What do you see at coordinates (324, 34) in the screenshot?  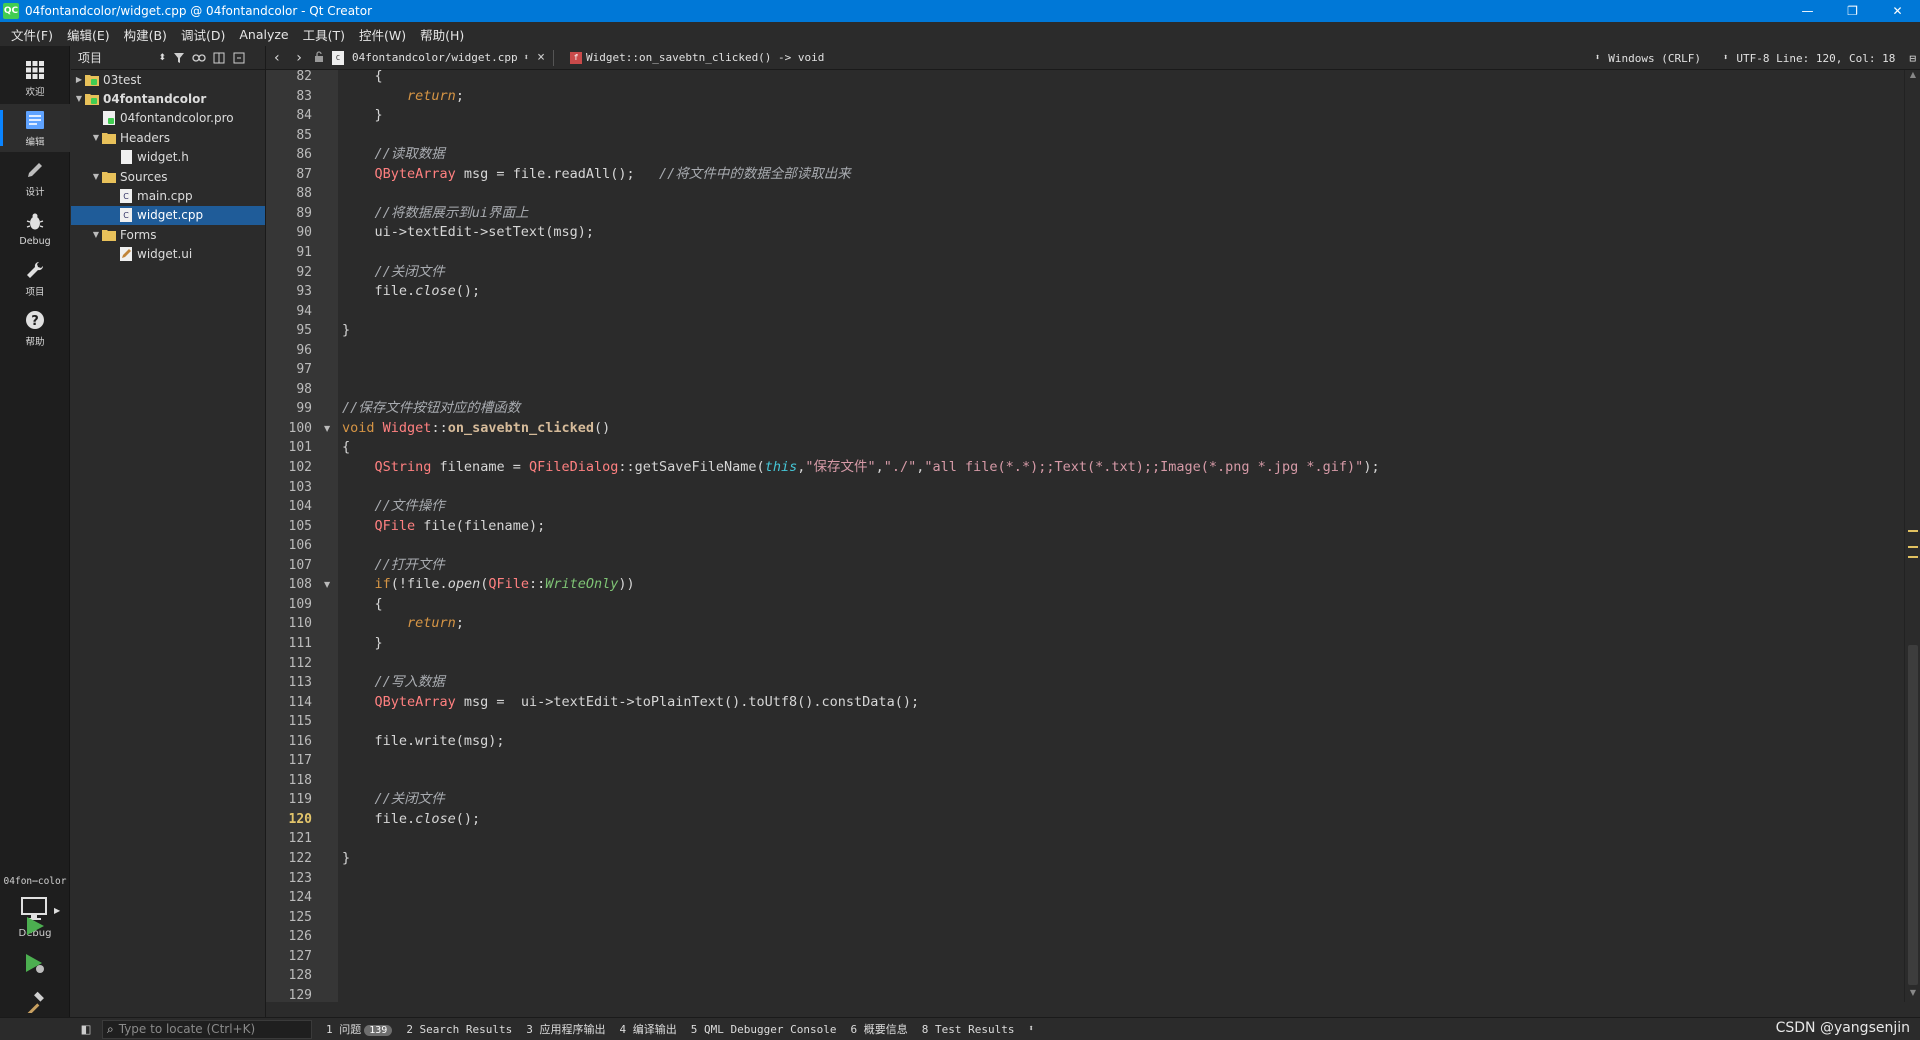 I see `menu-item: 工具(T)` at bounding box center [324, 34].